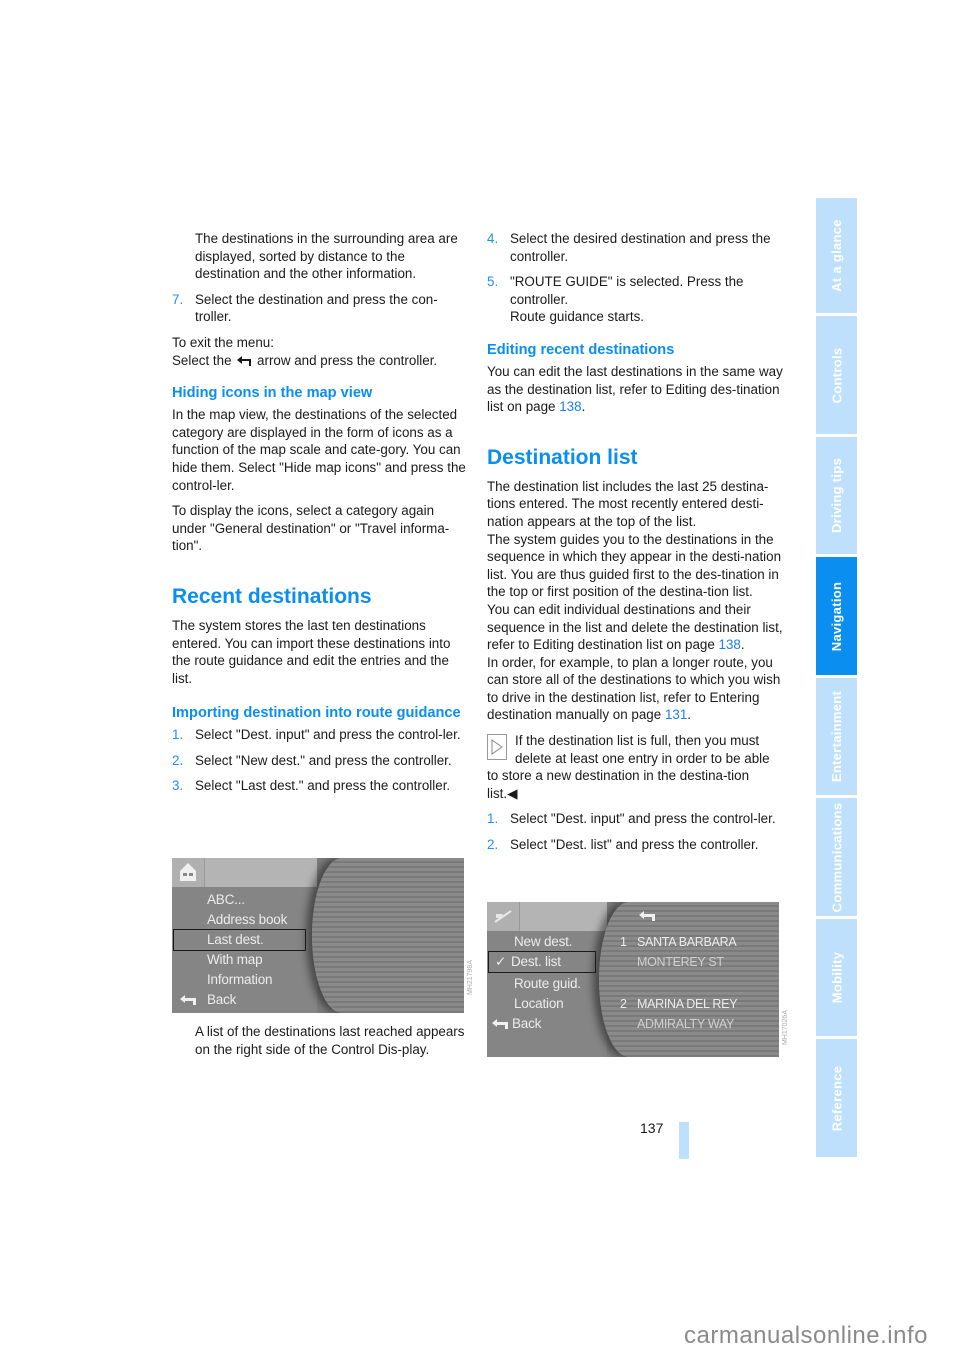 The height and width of the screenshot is (1358, 960). What do you see at coordinates (581, 349) in the screenshot?
I see `editing-recent-heading: Editing recent destinations` at bounding box center [581, 349].